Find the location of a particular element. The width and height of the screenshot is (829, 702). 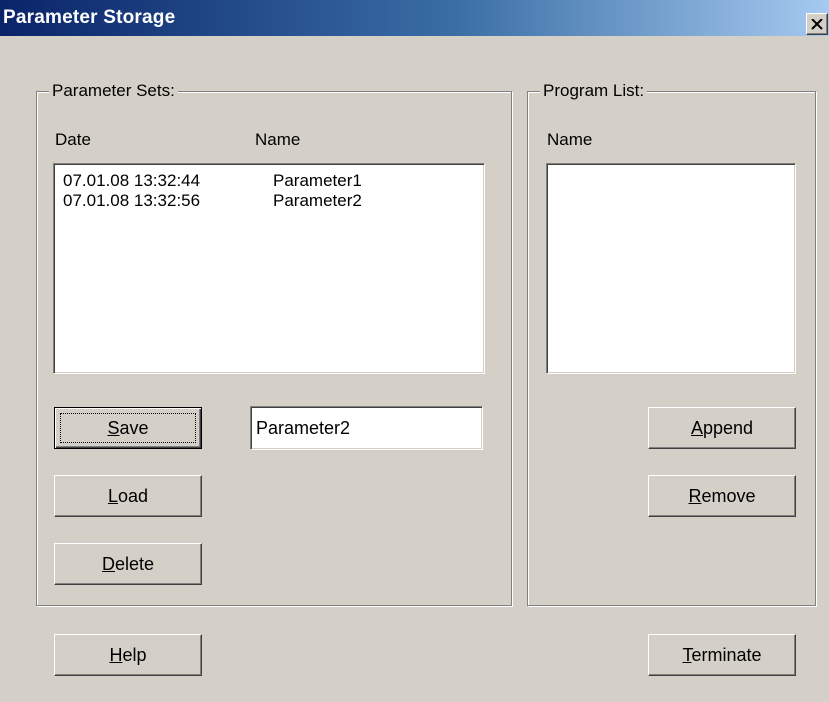

remove-button-label: Remove is located at coordinates (722, 495).